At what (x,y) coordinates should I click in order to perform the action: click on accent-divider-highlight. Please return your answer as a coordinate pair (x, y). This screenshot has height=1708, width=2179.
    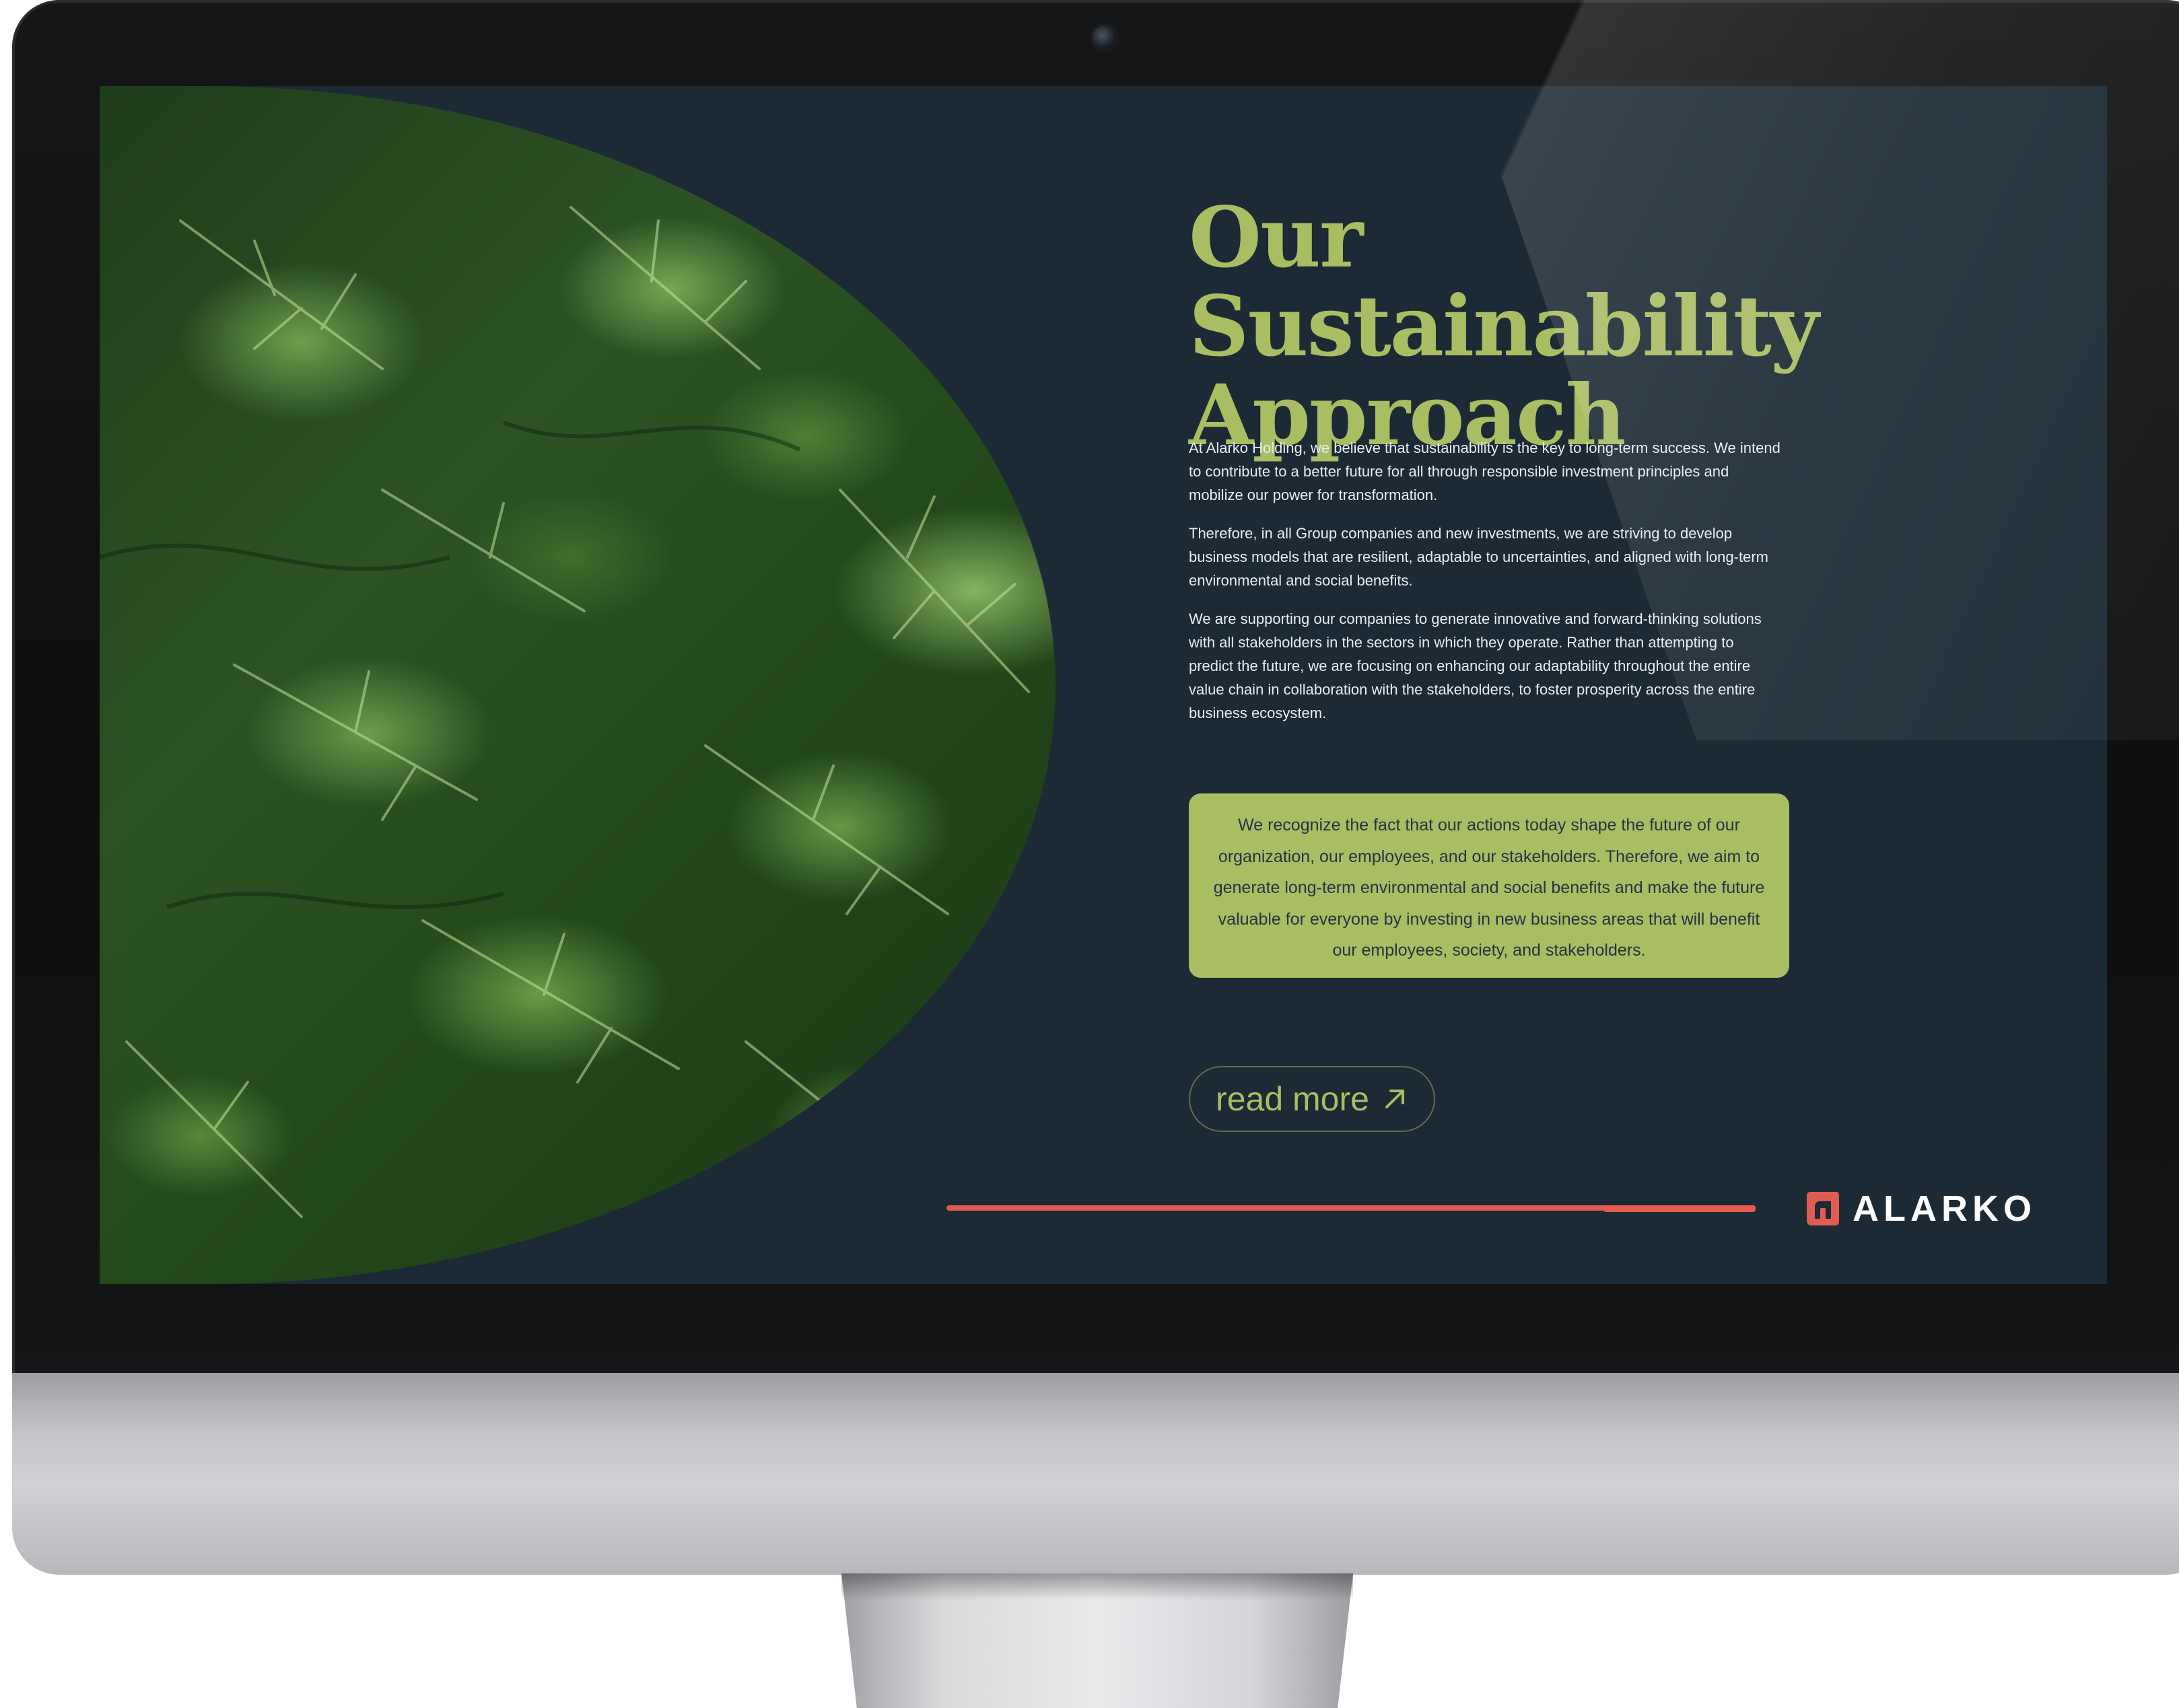
    Looking at the image, I should click on (1679, 1208).